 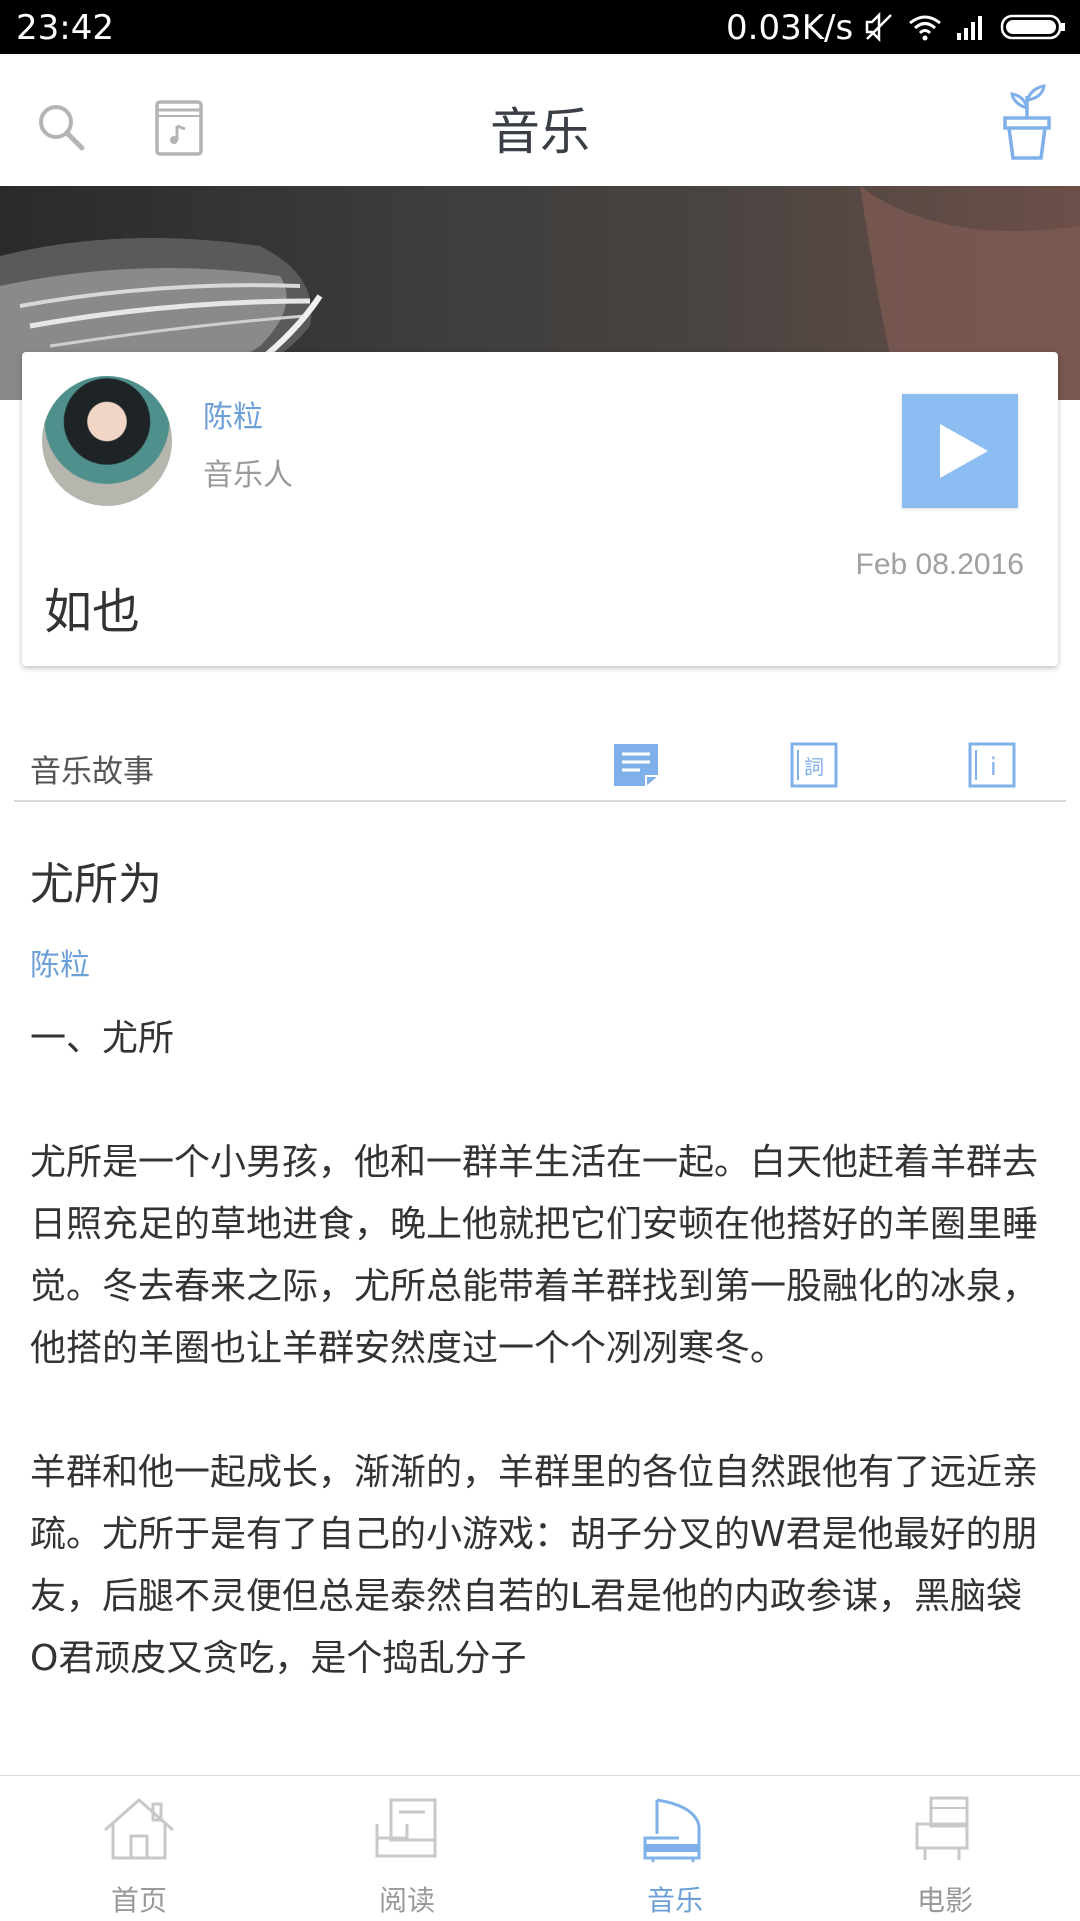 I want to click on nav-home: 首页, so click(x=139, y=1848).